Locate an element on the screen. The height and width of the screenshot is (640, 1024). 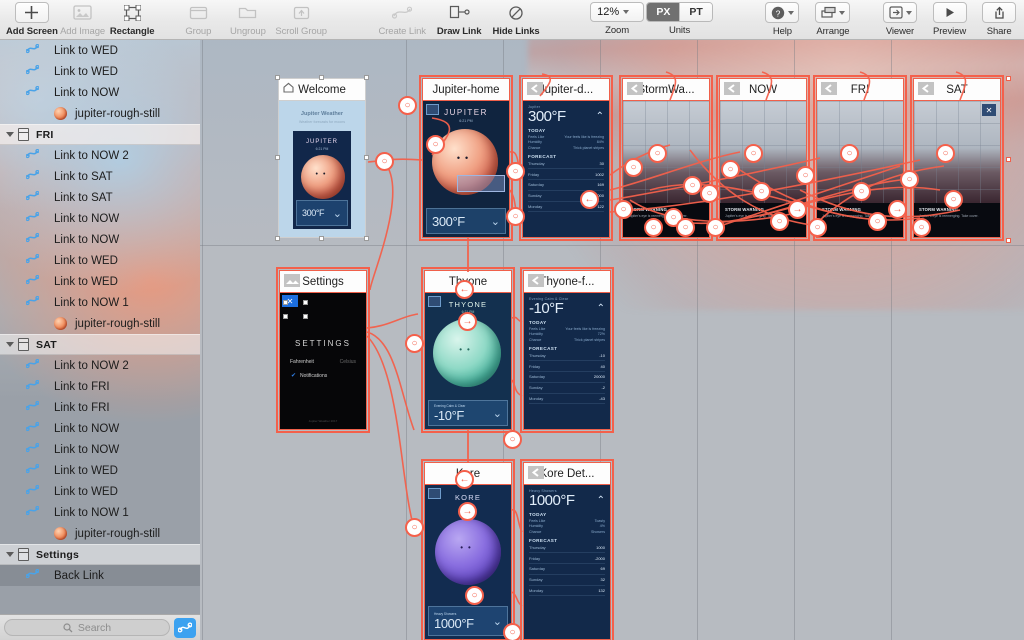
units-option-pt: PT is located at coordinates (695, 12).